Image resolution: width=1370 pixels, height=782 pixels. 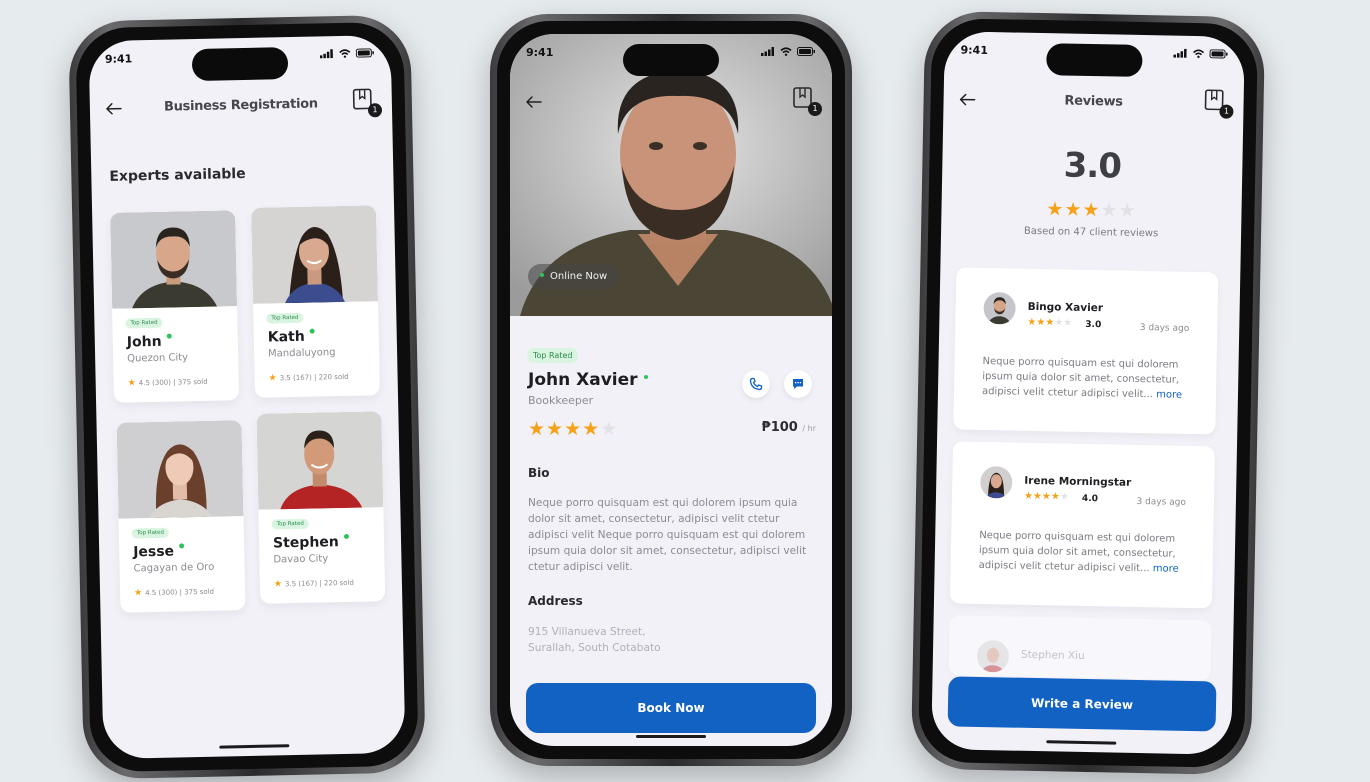 What do you see at coordinates (555, 601) in the screenshot?
I see `address-heading: Address` at bounding box center [555, 601].